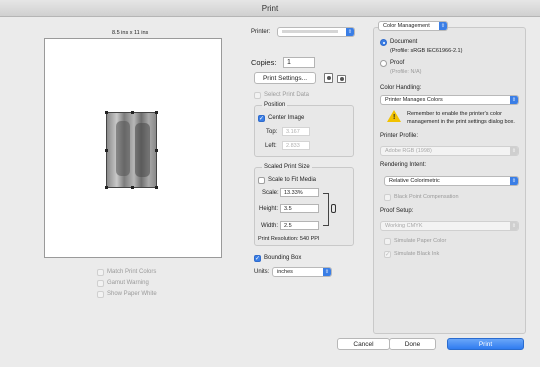  I want to click on units-select: inches ⇳, so click(302, 272).